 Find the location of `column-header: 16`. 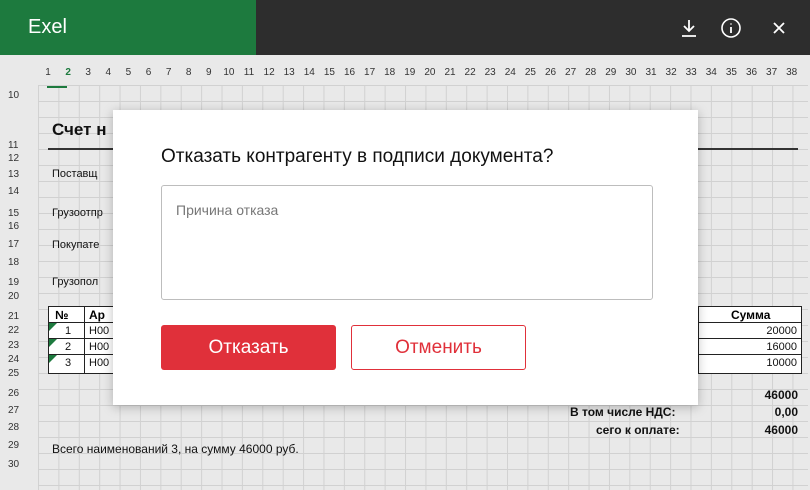

column-header: 16 is located at coordinates (350, 72).